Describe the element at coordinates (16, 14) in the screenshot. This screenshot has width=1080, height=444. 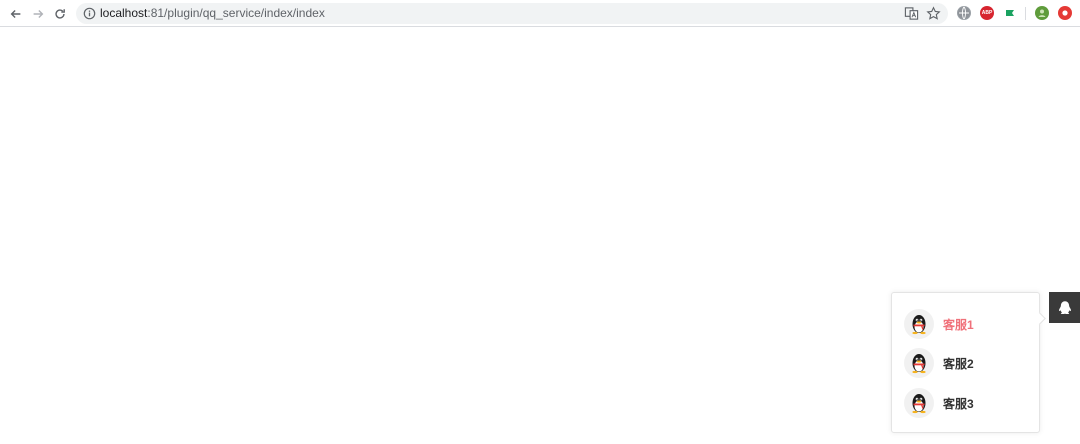
I see `back-icon` at that location.